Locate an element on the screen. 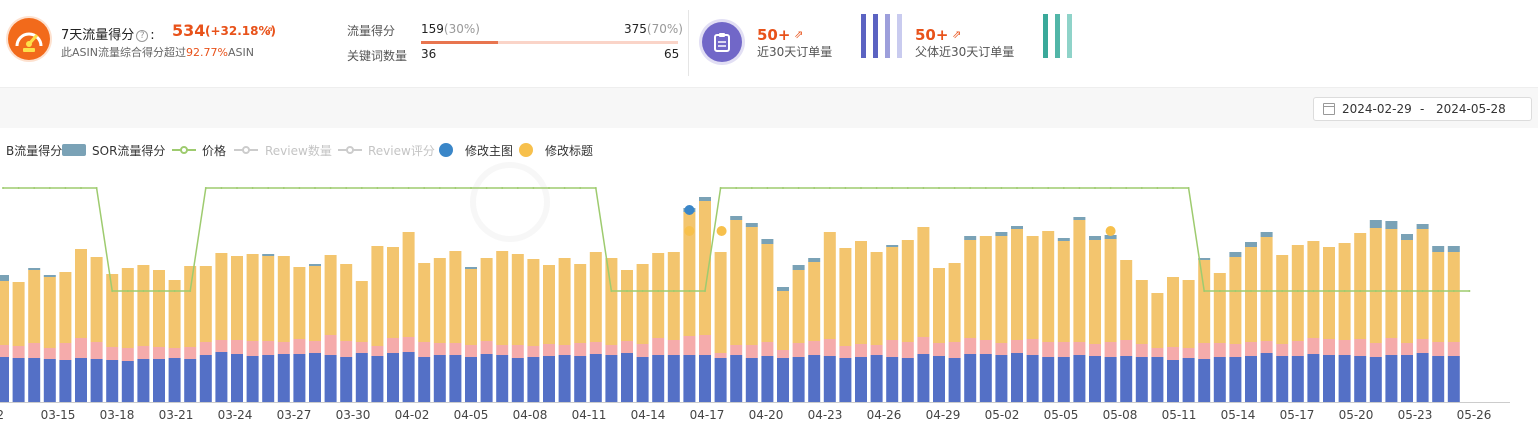 This screenshot has height=435, width=1538. x-tick-label: 03-18 is located at coordinates (117, 415).